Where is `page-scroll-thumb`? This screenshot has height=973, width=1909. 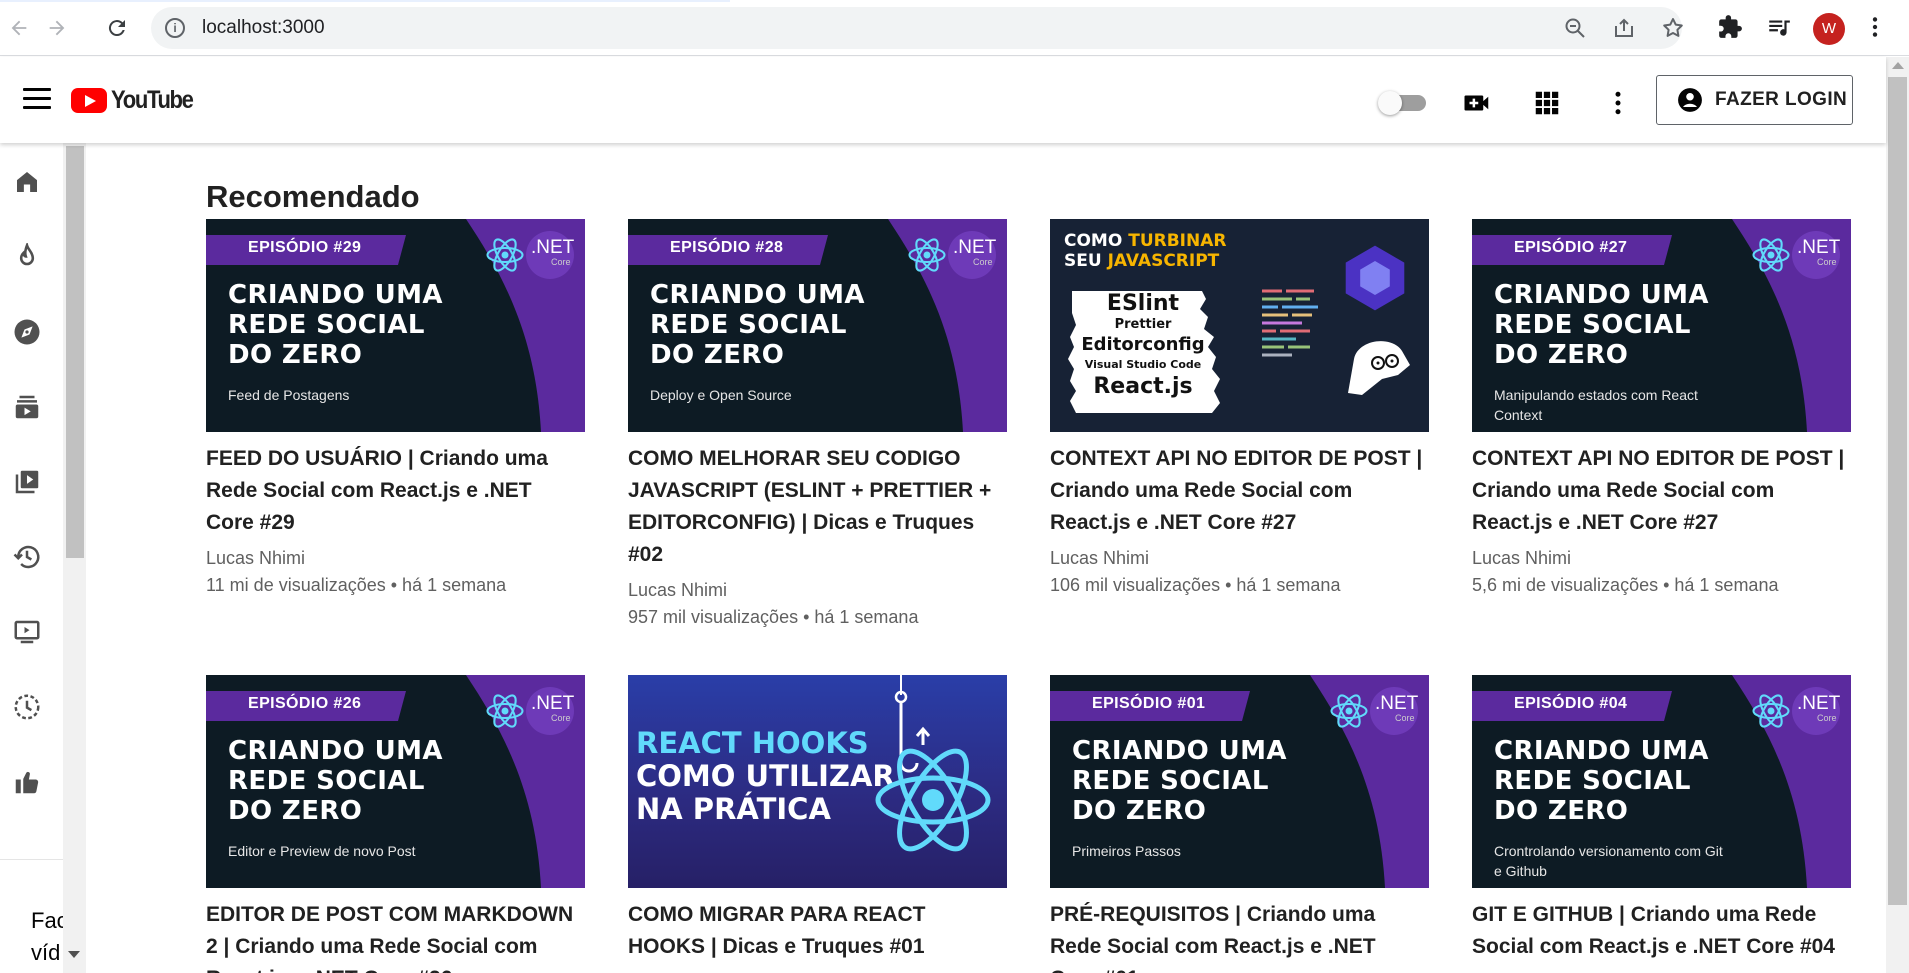 page-scroll-thumb is located at coordinates (1897, 491).